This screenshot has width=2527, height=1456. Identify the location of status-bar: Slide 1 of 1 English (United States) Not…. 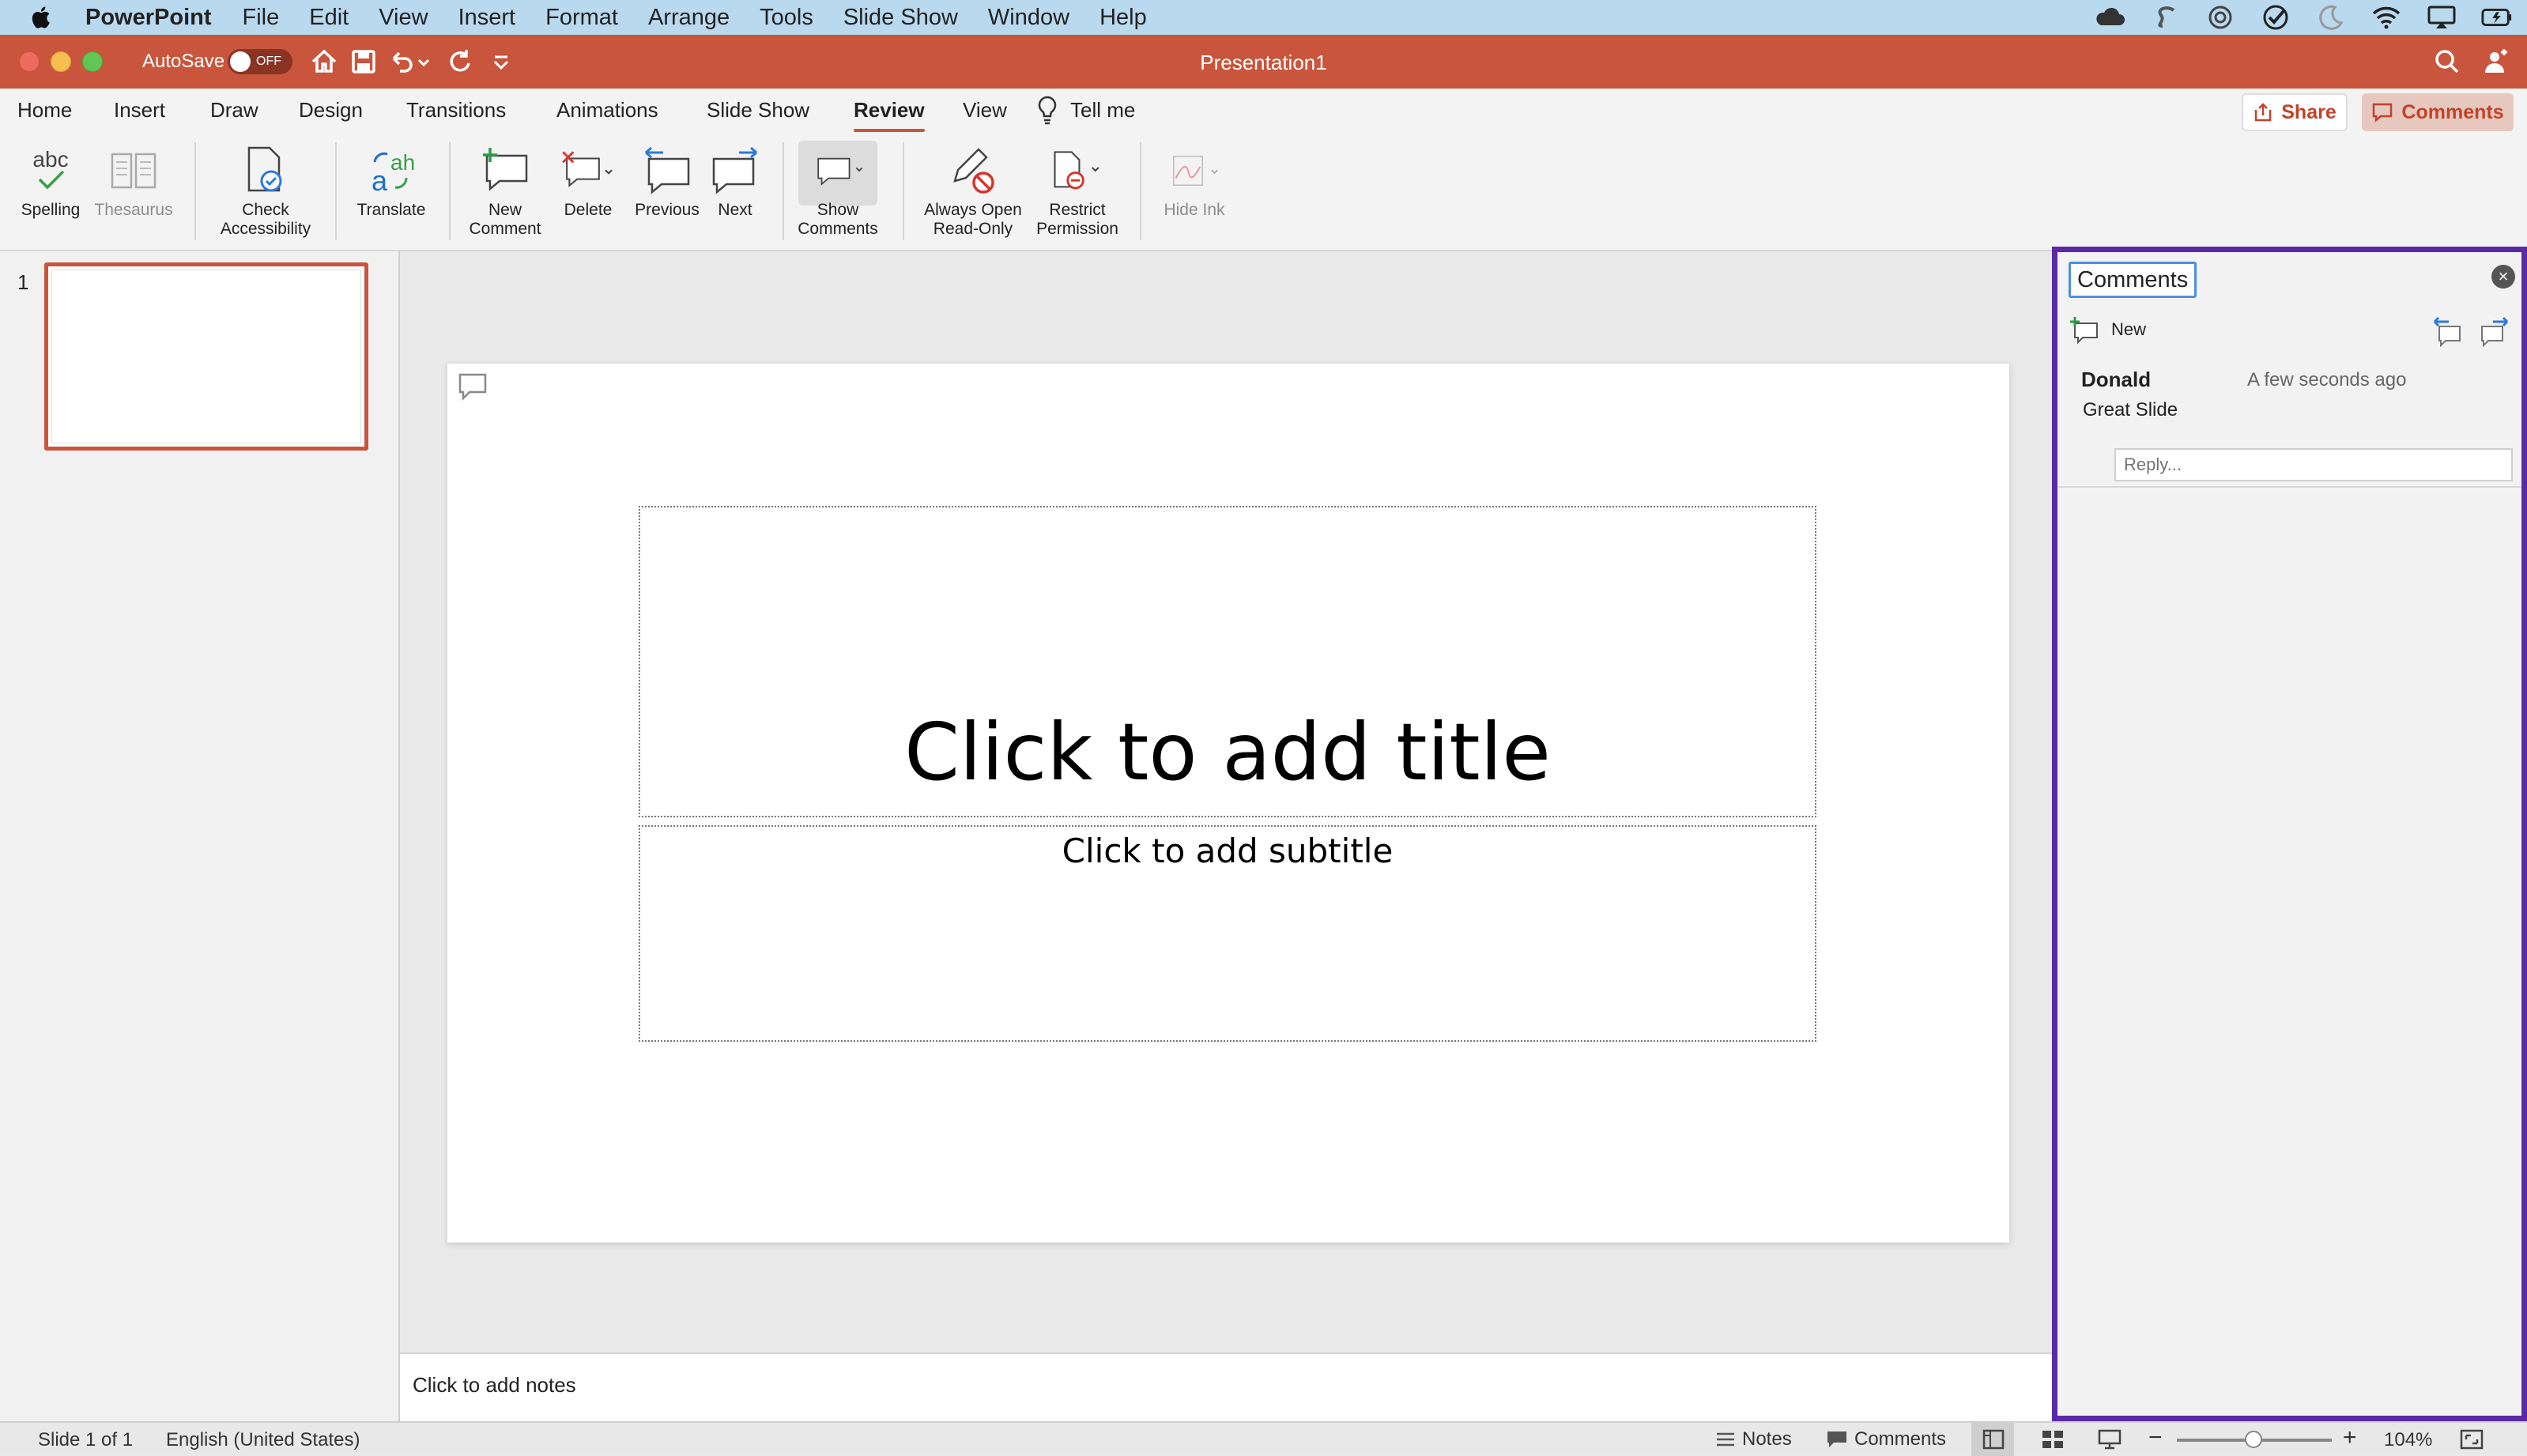
(1263, 1438).